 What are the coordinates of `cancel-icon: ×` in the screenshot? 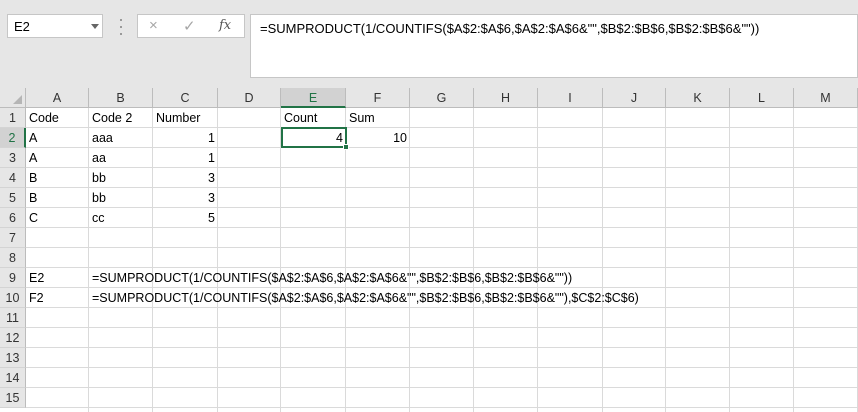 It's located at (153, 25).